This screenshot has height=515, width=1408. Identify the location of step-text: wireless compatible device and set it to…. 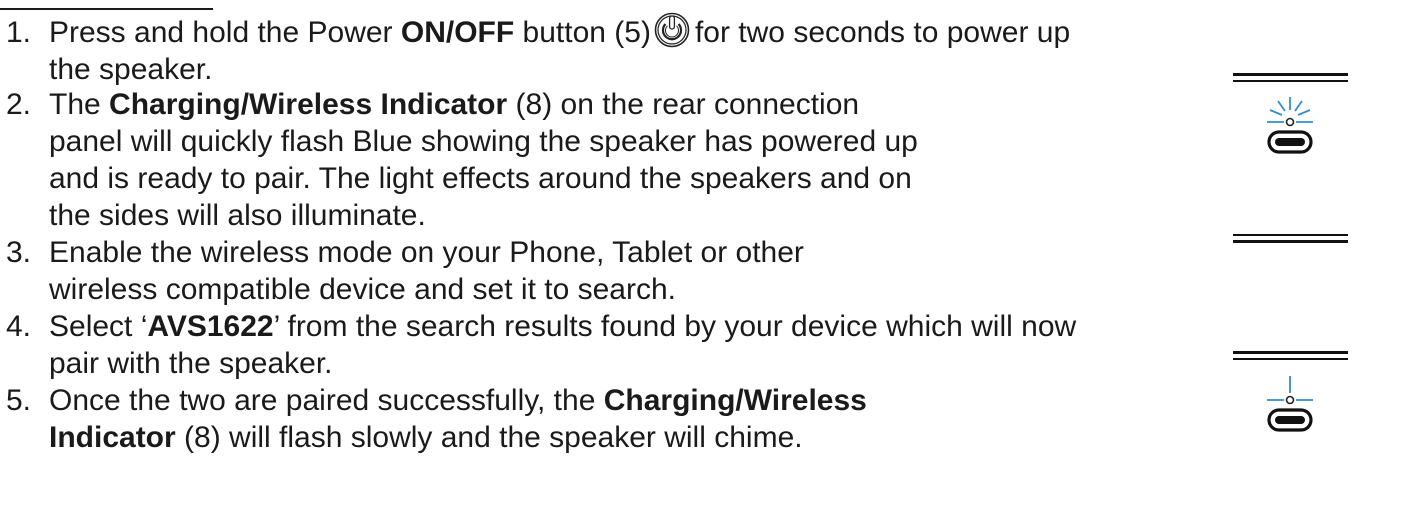
(362, 289).